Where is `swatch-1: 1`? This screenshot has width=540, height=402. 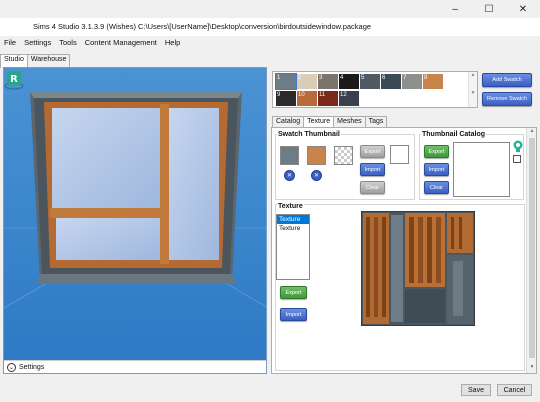 swatch-1: 1 is located at coordinates (286, 81).